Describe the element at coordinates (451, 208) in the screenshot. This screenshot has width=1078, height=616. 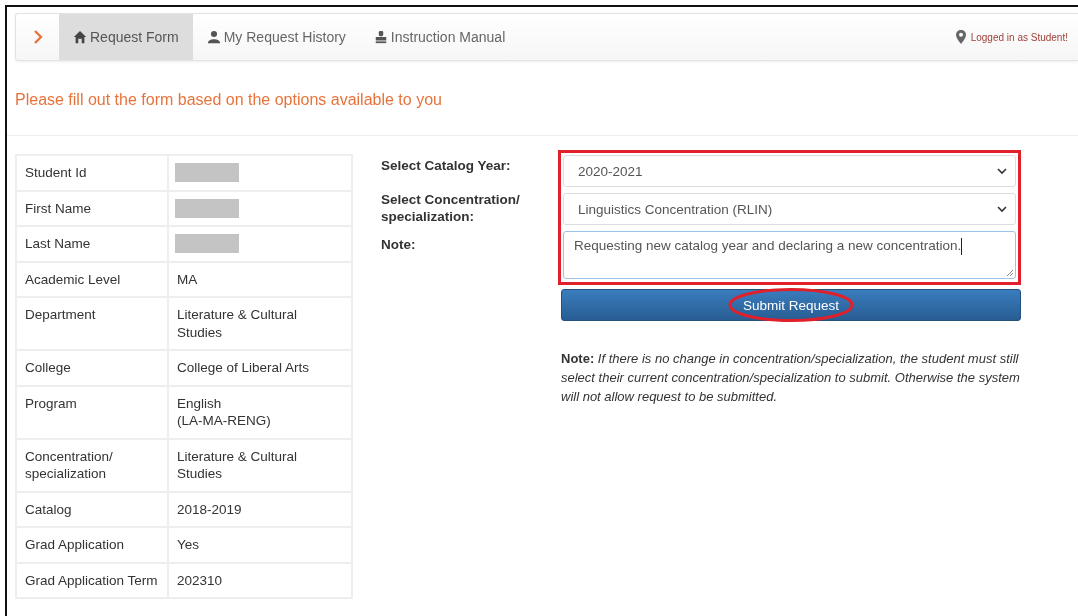
I see `field-label: Select Concentration/ specialization:` at that location.